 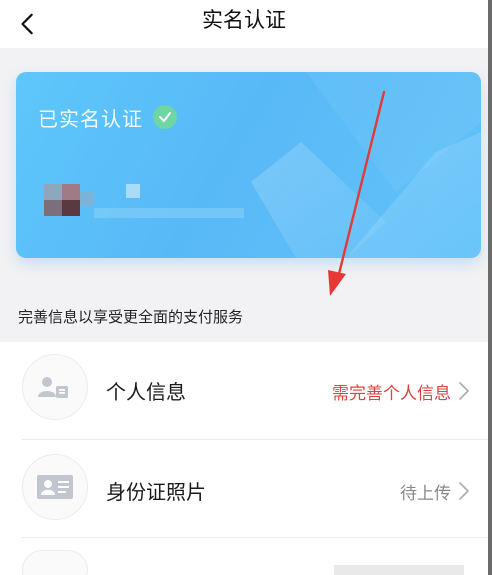 I want to click on verified-row: 已实名认证, so click(x=107, y=117).